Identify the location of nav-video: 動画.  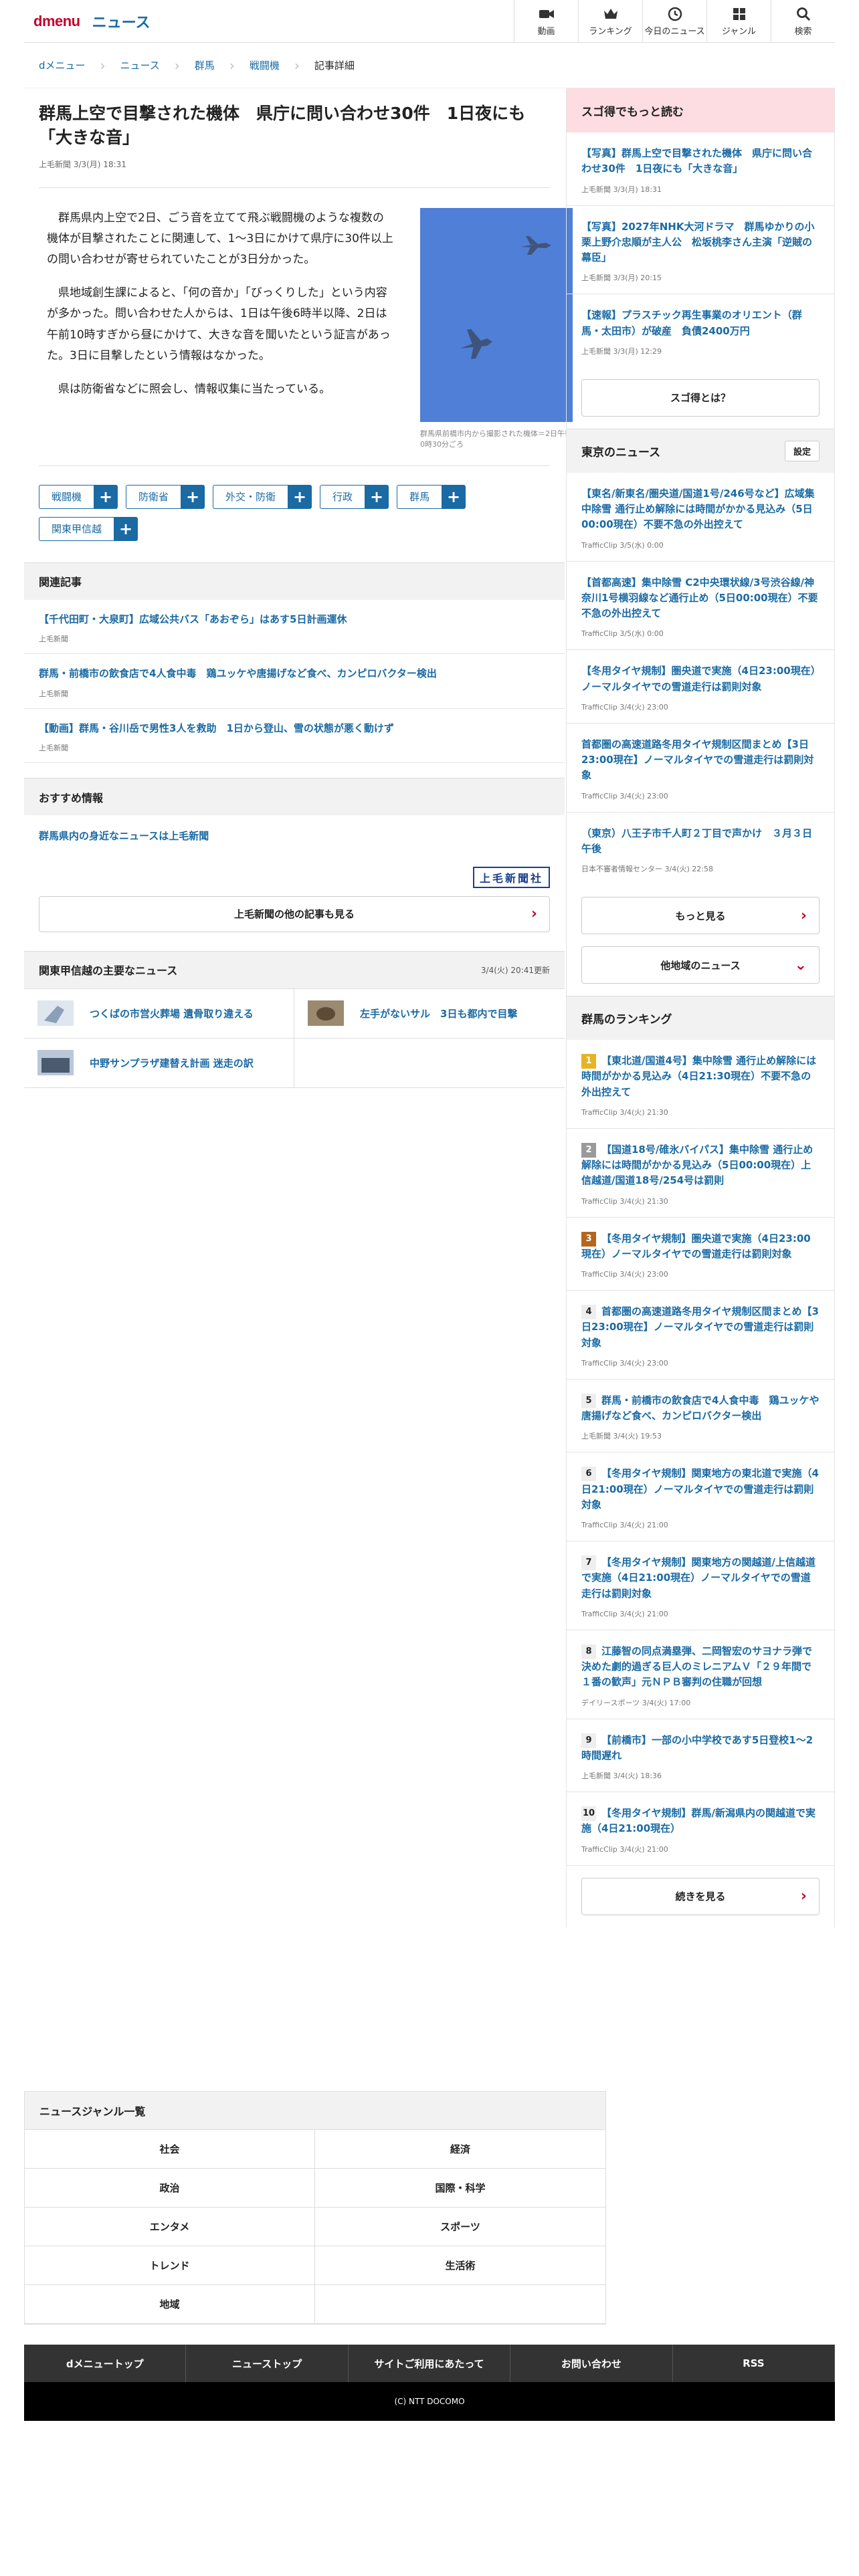
(546, 21).